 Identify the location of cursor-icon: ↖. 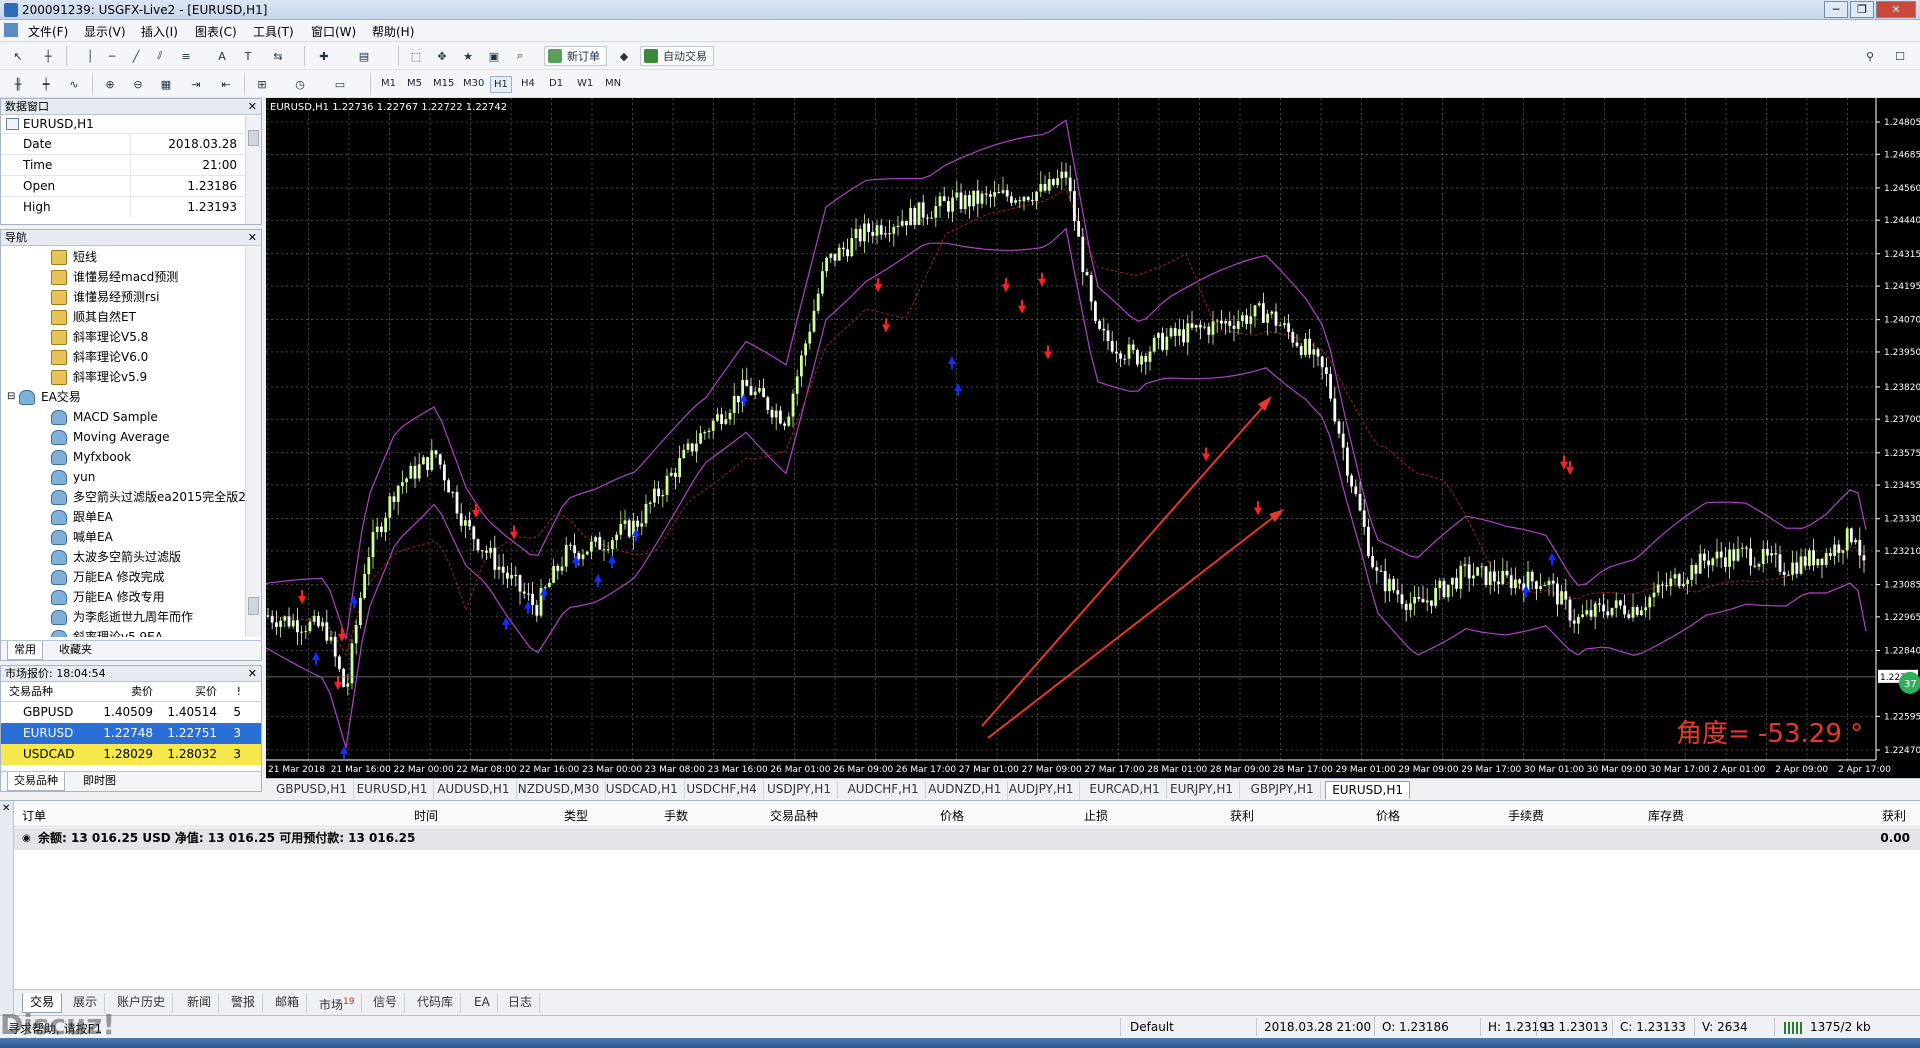
(18, 56).